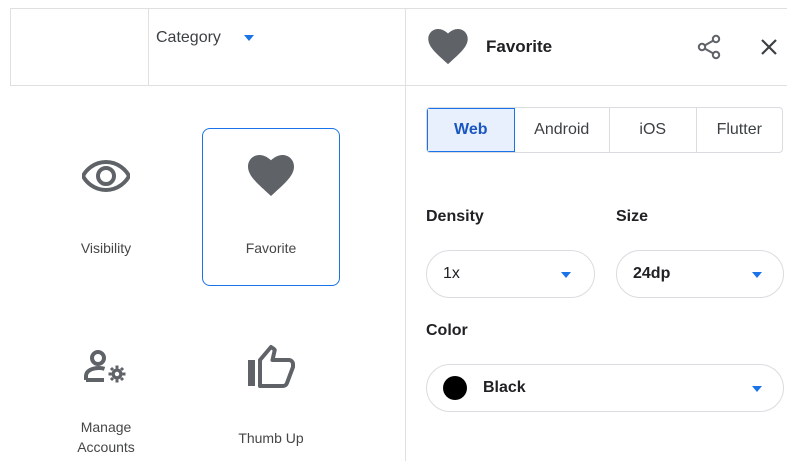 Image resolution: width=787 pixels, height=461 pixels. I want to click on category-label: Category, so click(188, 37).